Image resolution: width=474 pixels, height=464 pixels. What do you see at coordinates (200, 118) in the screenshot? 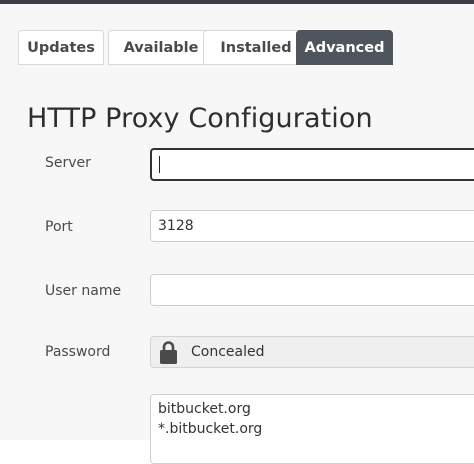
I see `page-title: HTTP Proxy Configuration` at bounding box center [200, 118].